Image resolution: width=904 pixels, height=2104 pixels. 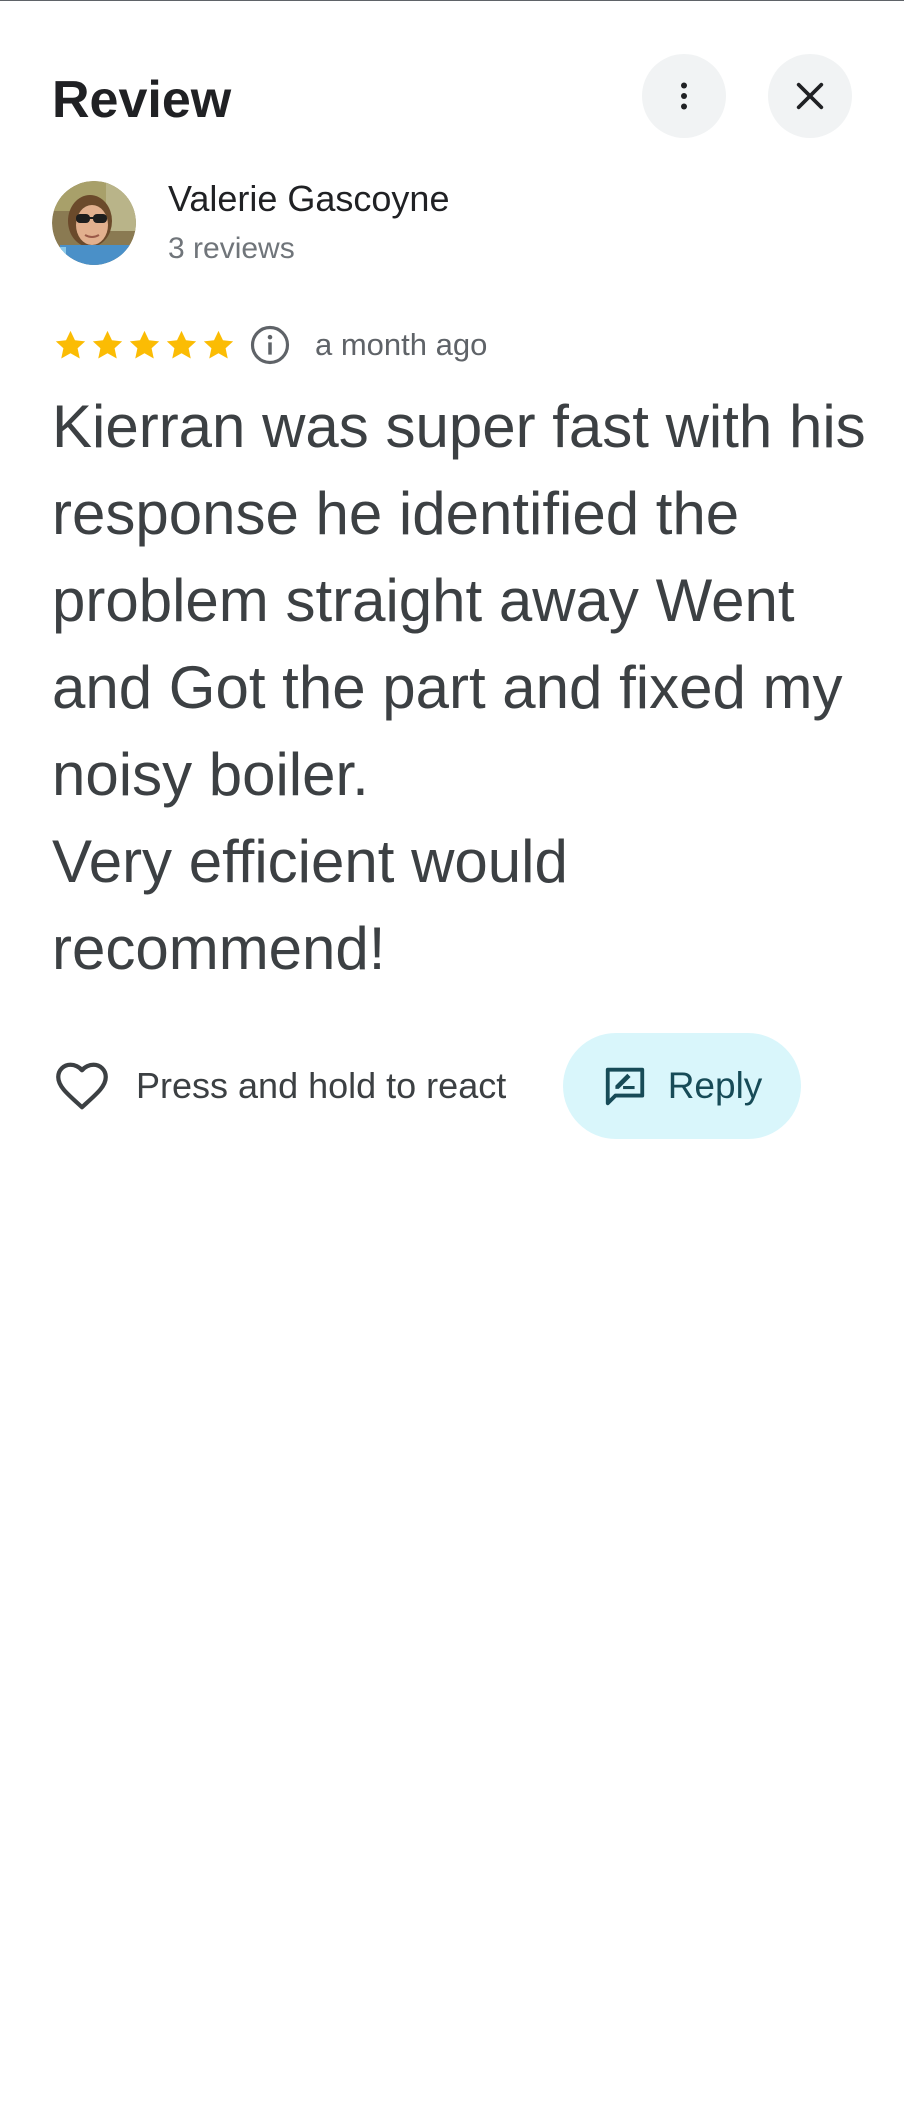 I want to click on review-timestamp: a month ago, so click(x=401, y=344).